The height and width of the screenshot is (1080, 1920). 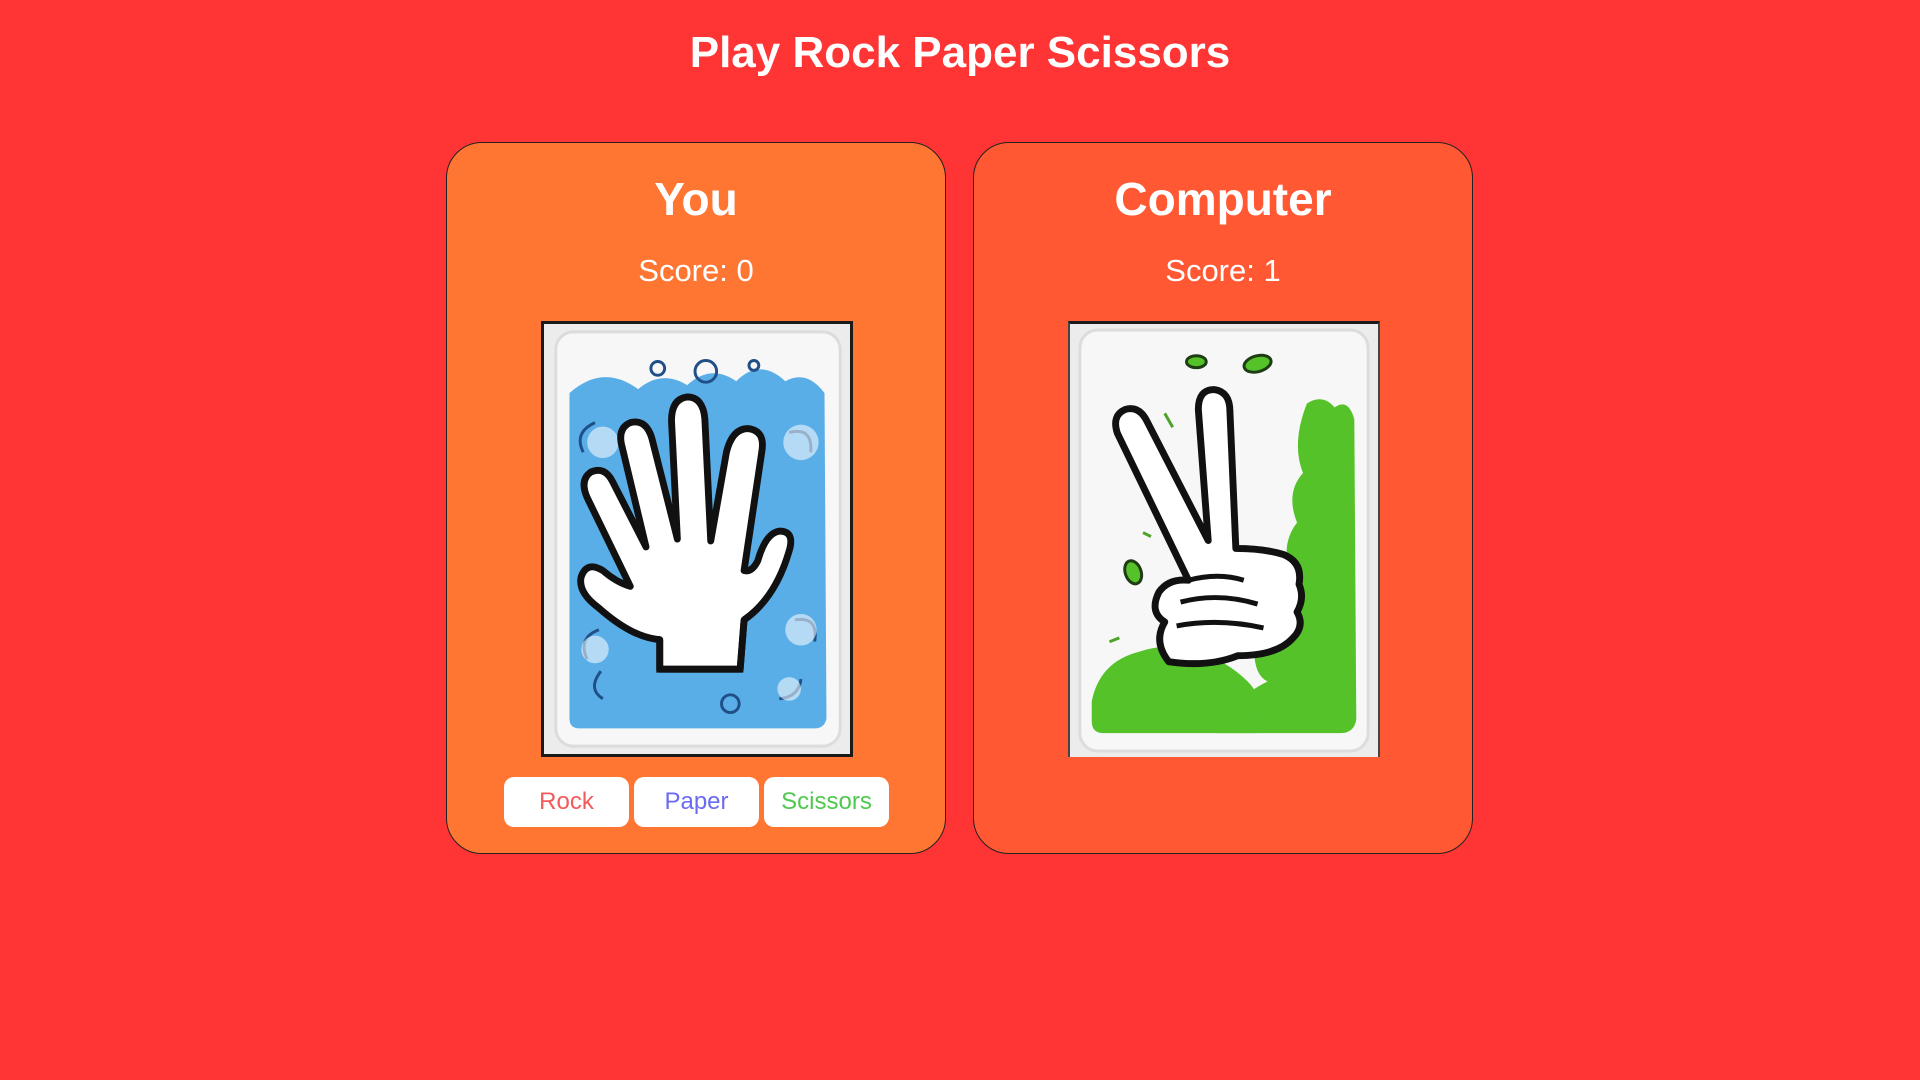 I want to click on player-score: Score: 0, so click(x=696, y=270).